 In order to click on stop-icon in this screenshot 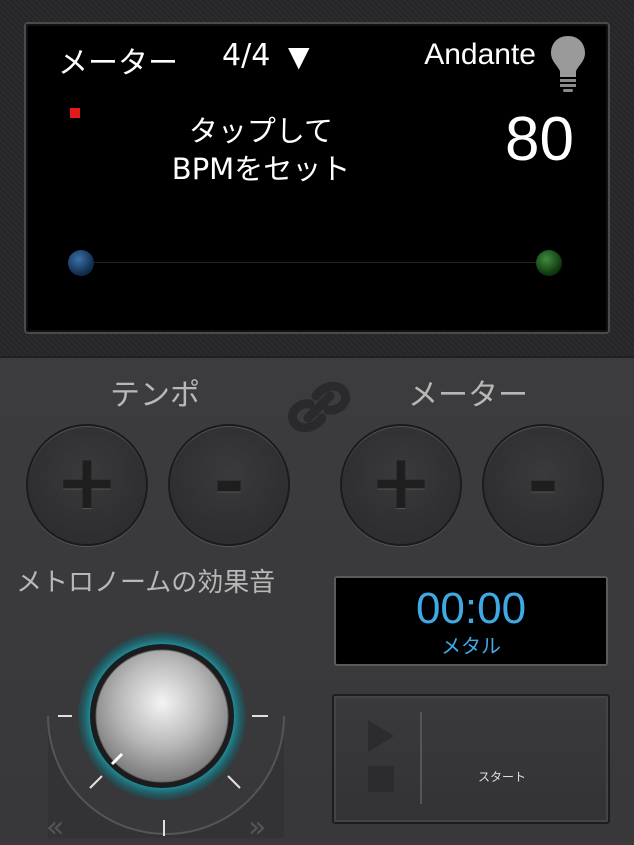, I will do `click(381, 779)`.